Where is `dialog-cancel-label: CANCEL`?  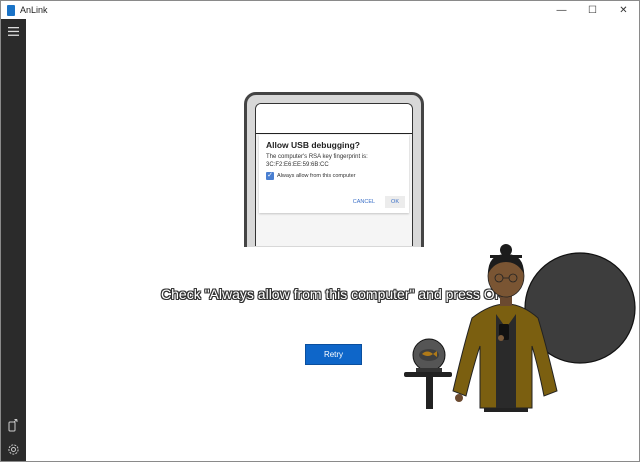 dialog-cancel-label: CANCEL is located at coordinates (364, 202).